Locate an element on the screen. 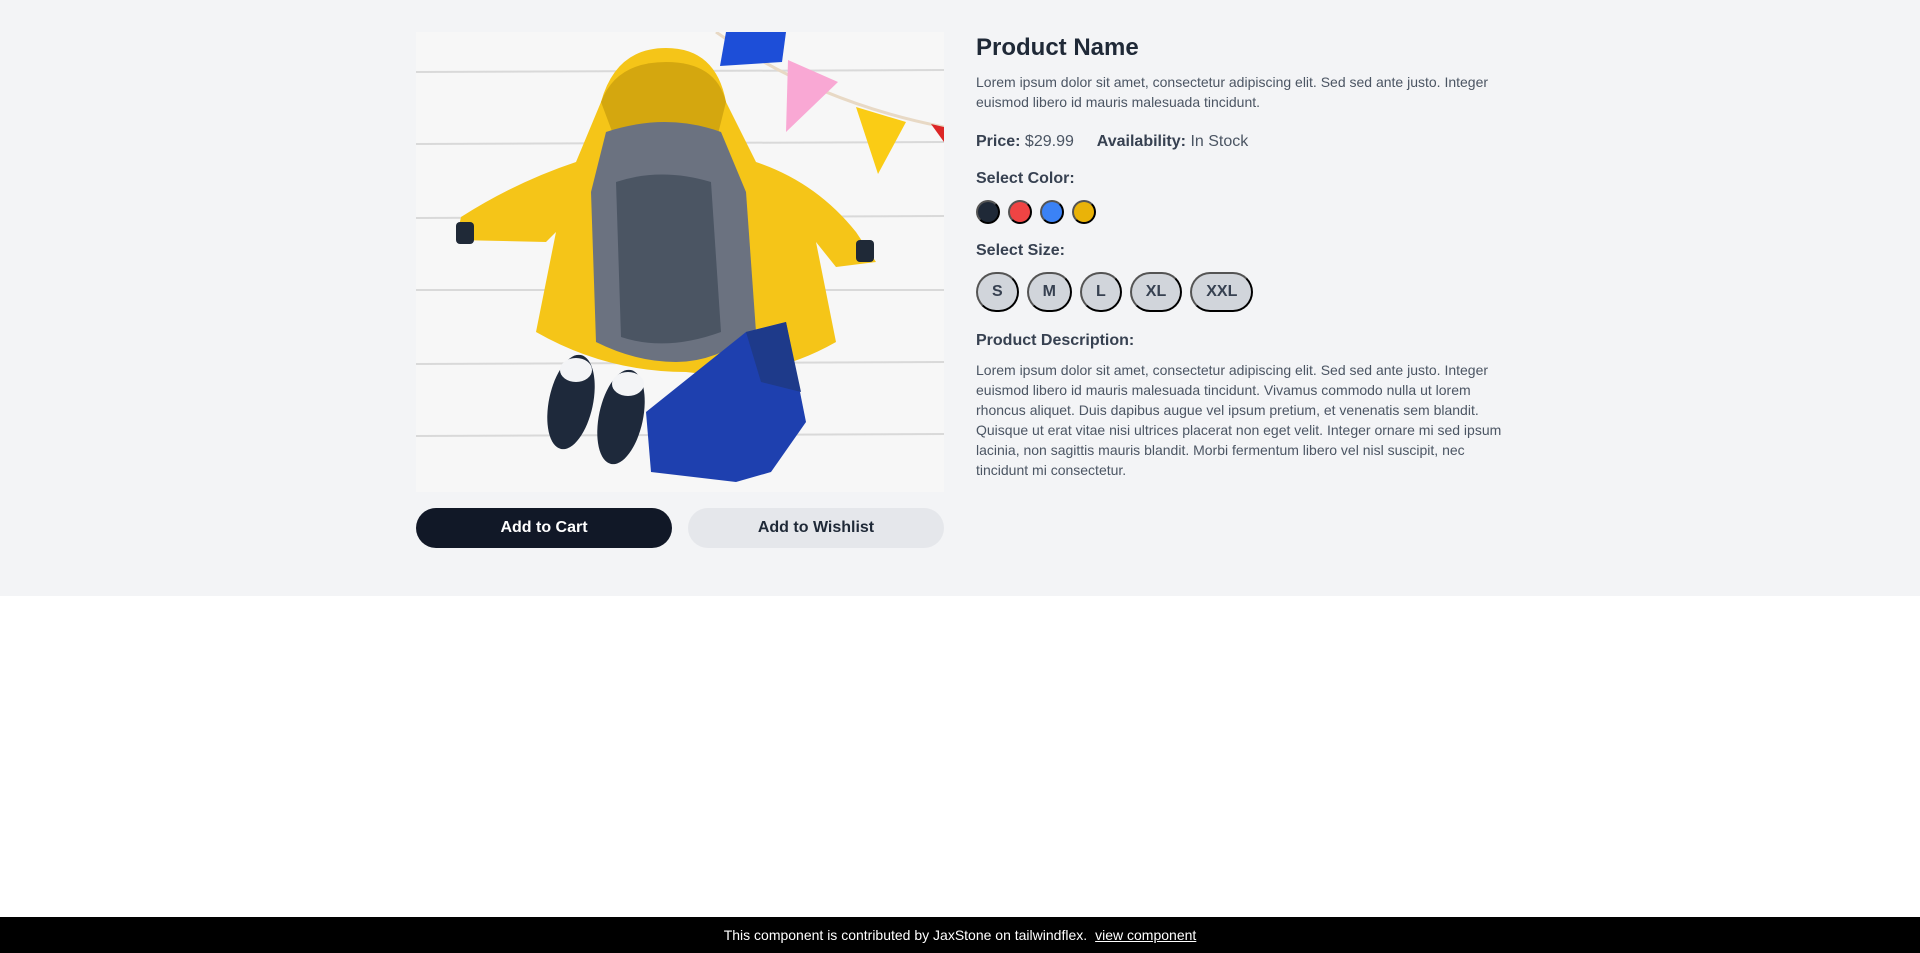 This screenshot has width=1920, height=953. price-value: $29.99 is located at coordinates (1049, 141).